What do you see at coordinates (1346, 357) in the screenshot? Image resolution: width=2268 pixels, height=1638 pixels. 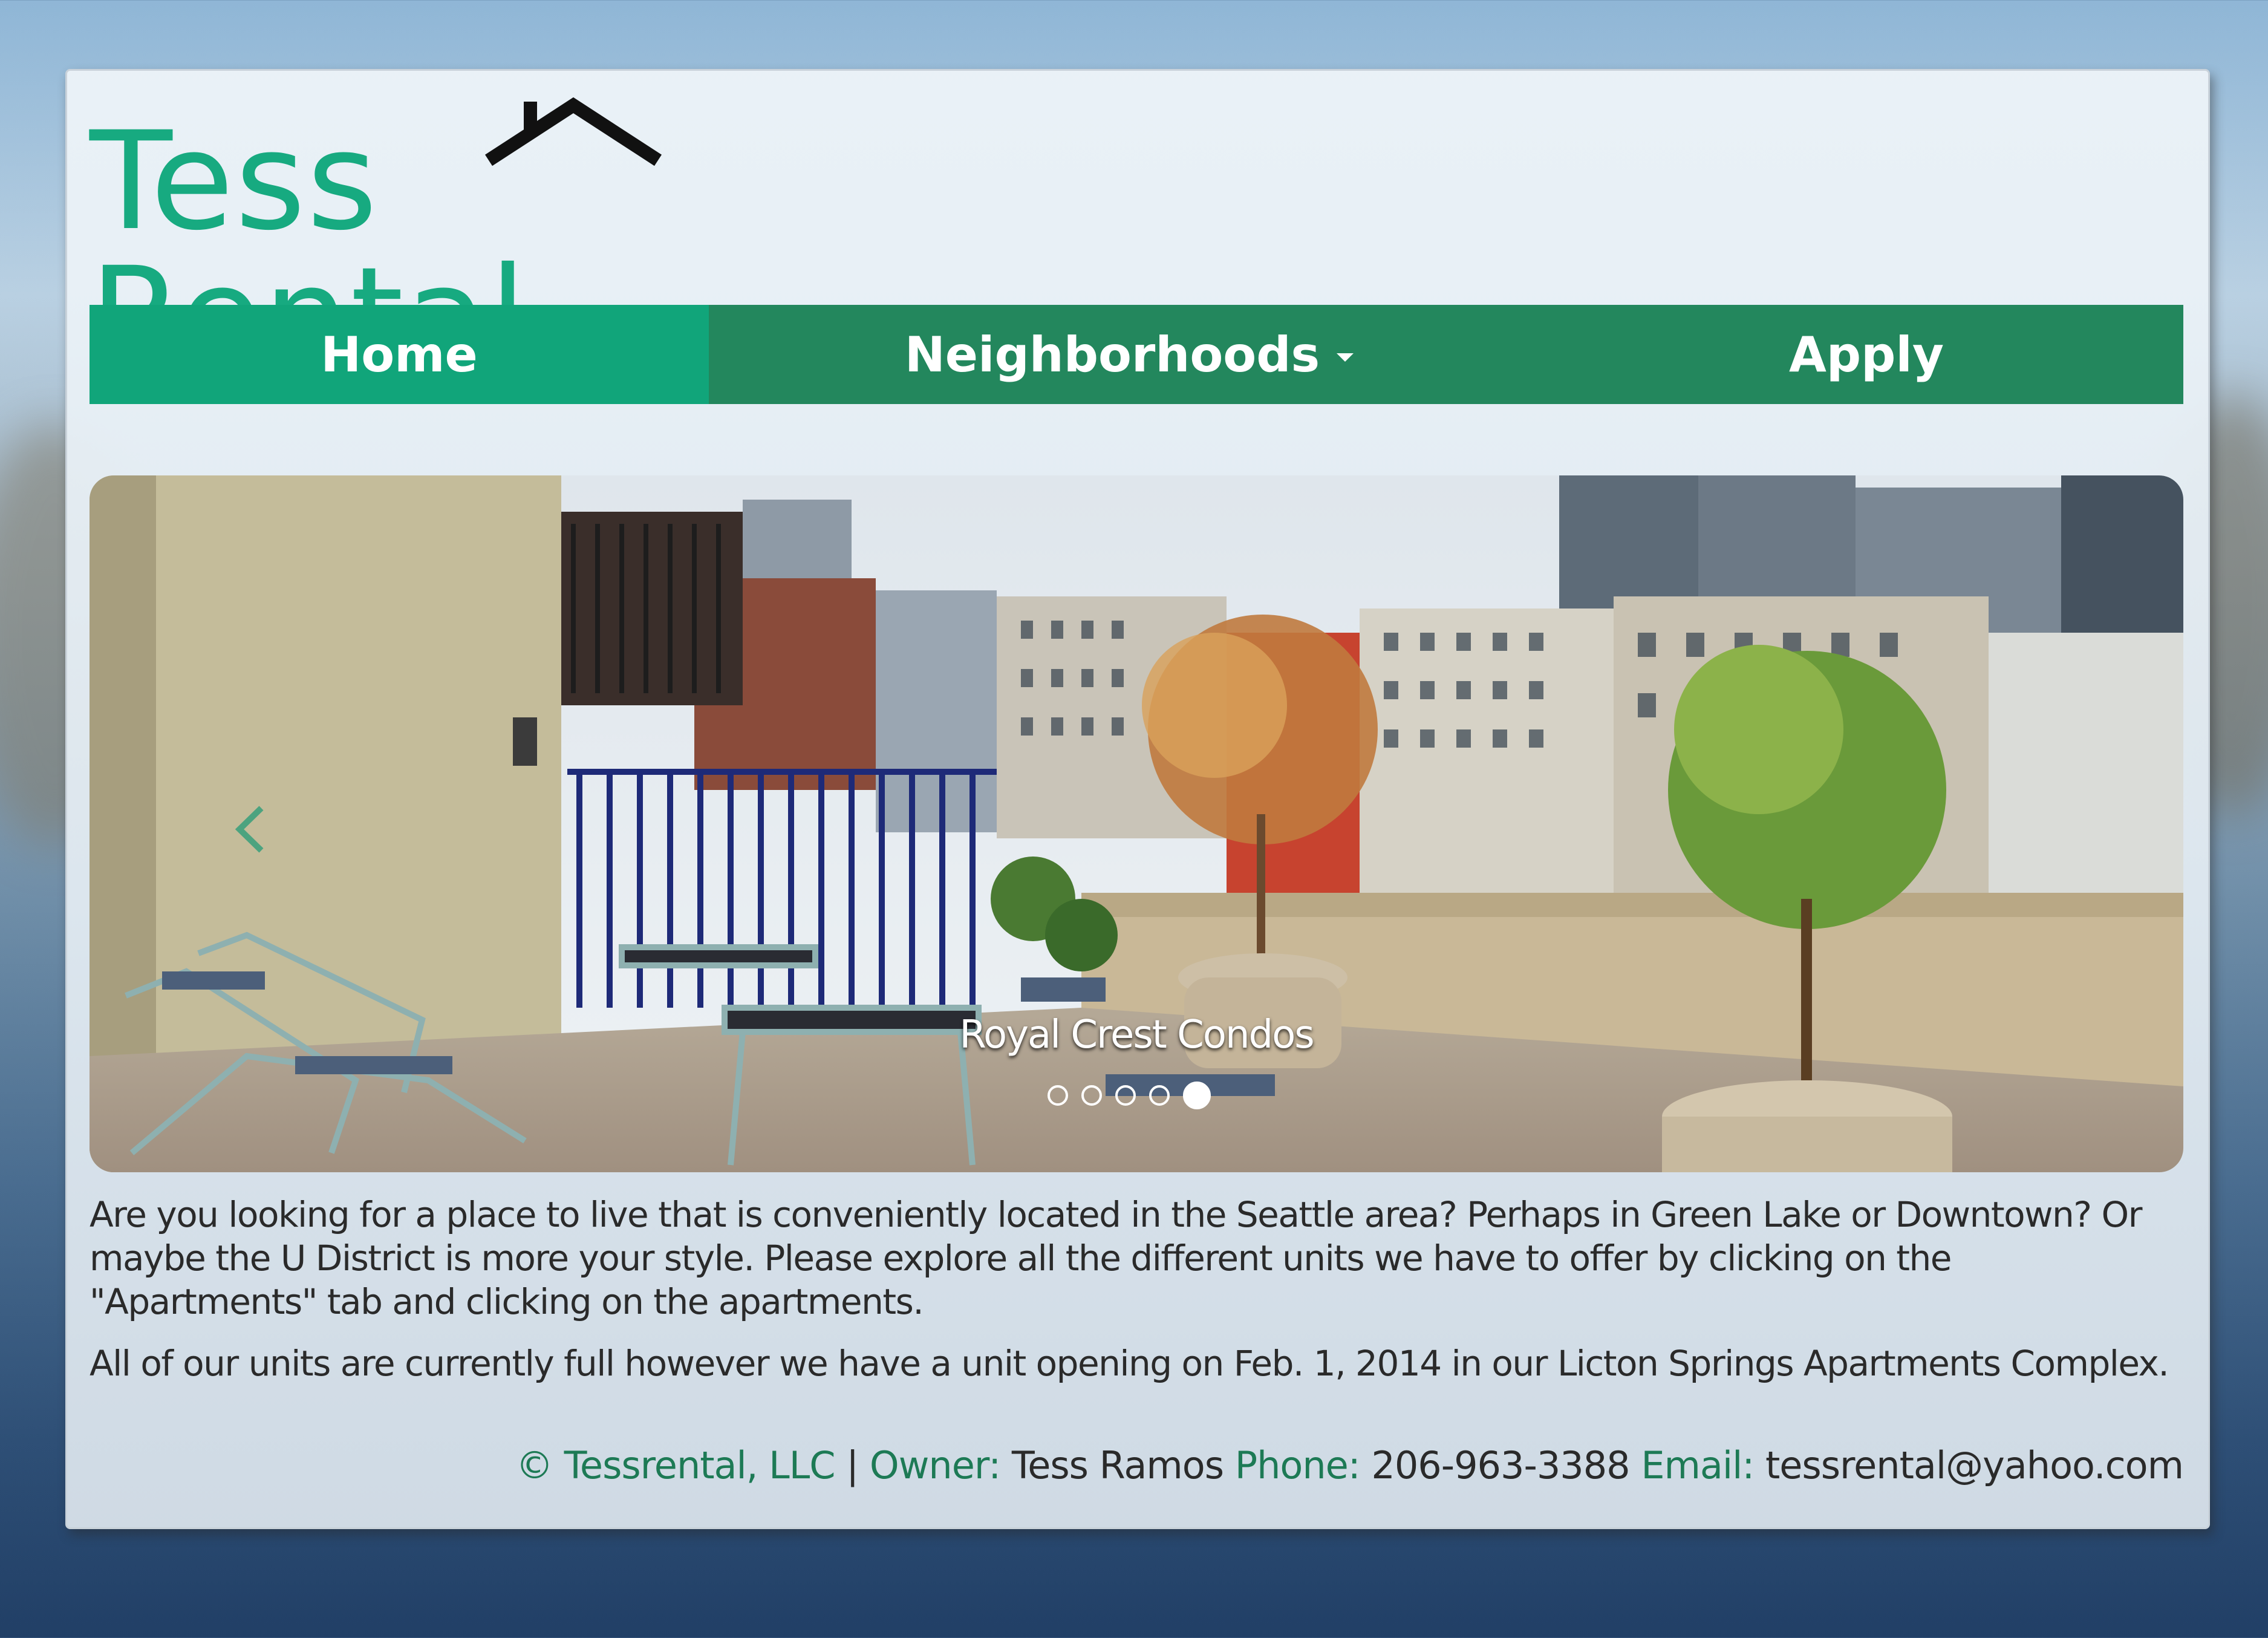 I see `caret-down-icon` at bounding box center [1346, 357].